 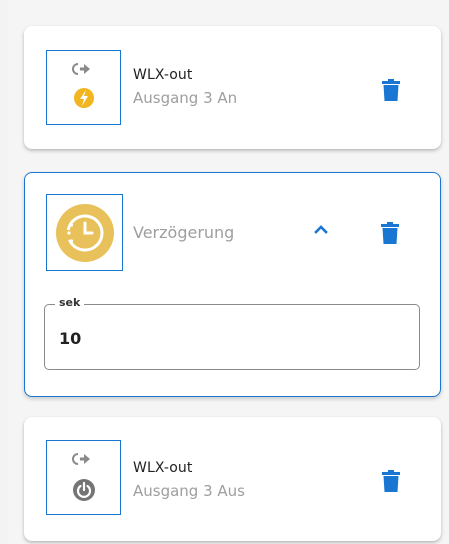 I want to click on chevron-up-icon, so click(x=321, y=229).